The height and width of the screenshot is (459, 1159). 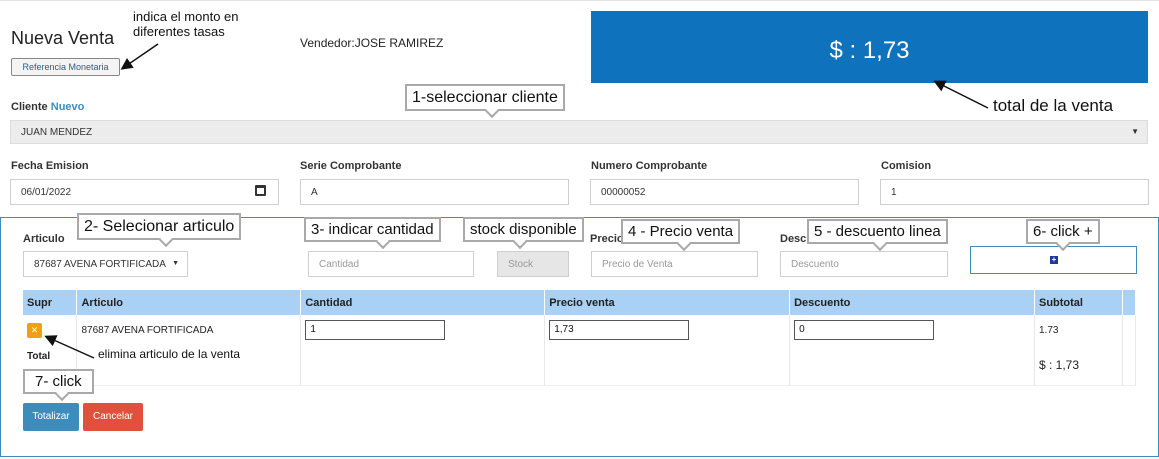 I want to click on arrow-monto, so click(x=139, y=56).